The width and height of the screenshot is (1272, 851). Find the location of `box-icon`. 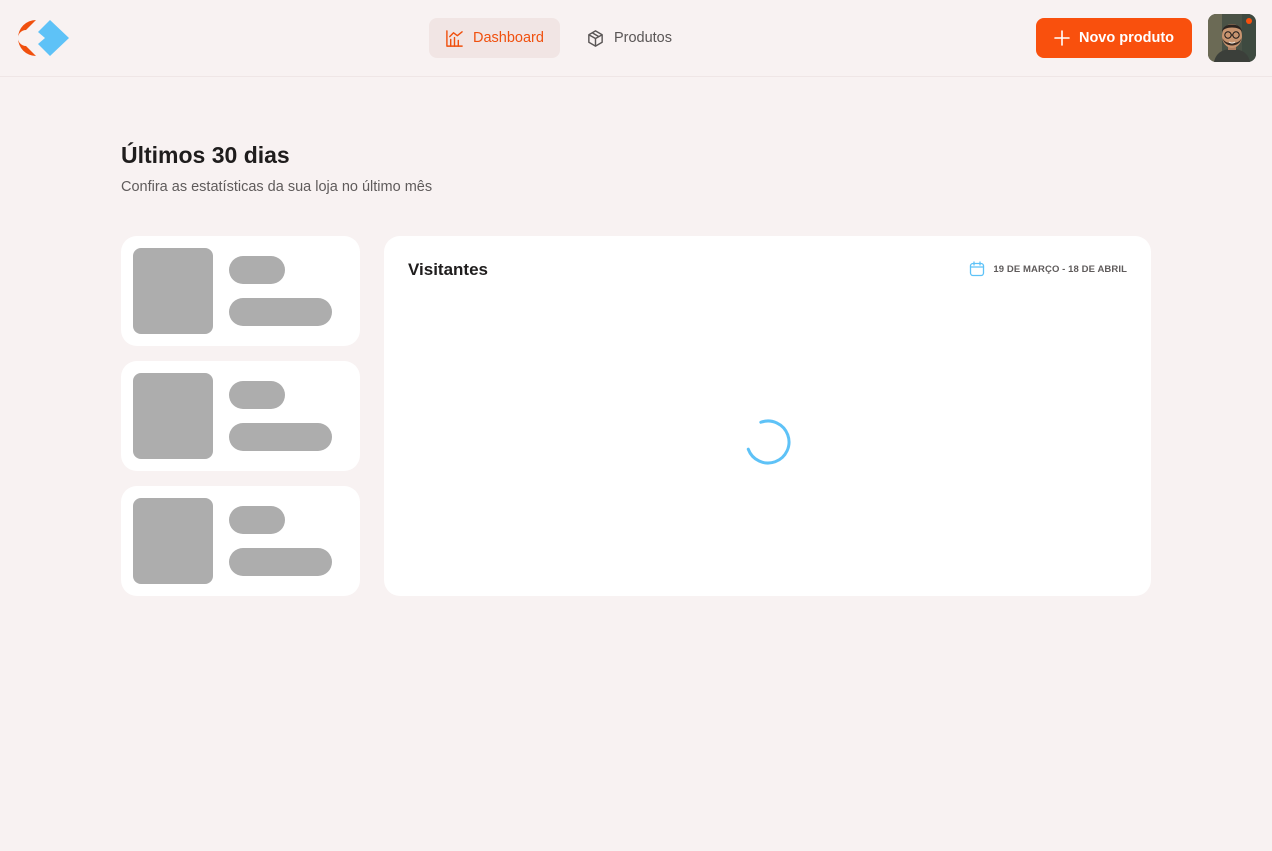

box-icon is located at coordinates (595, 38).